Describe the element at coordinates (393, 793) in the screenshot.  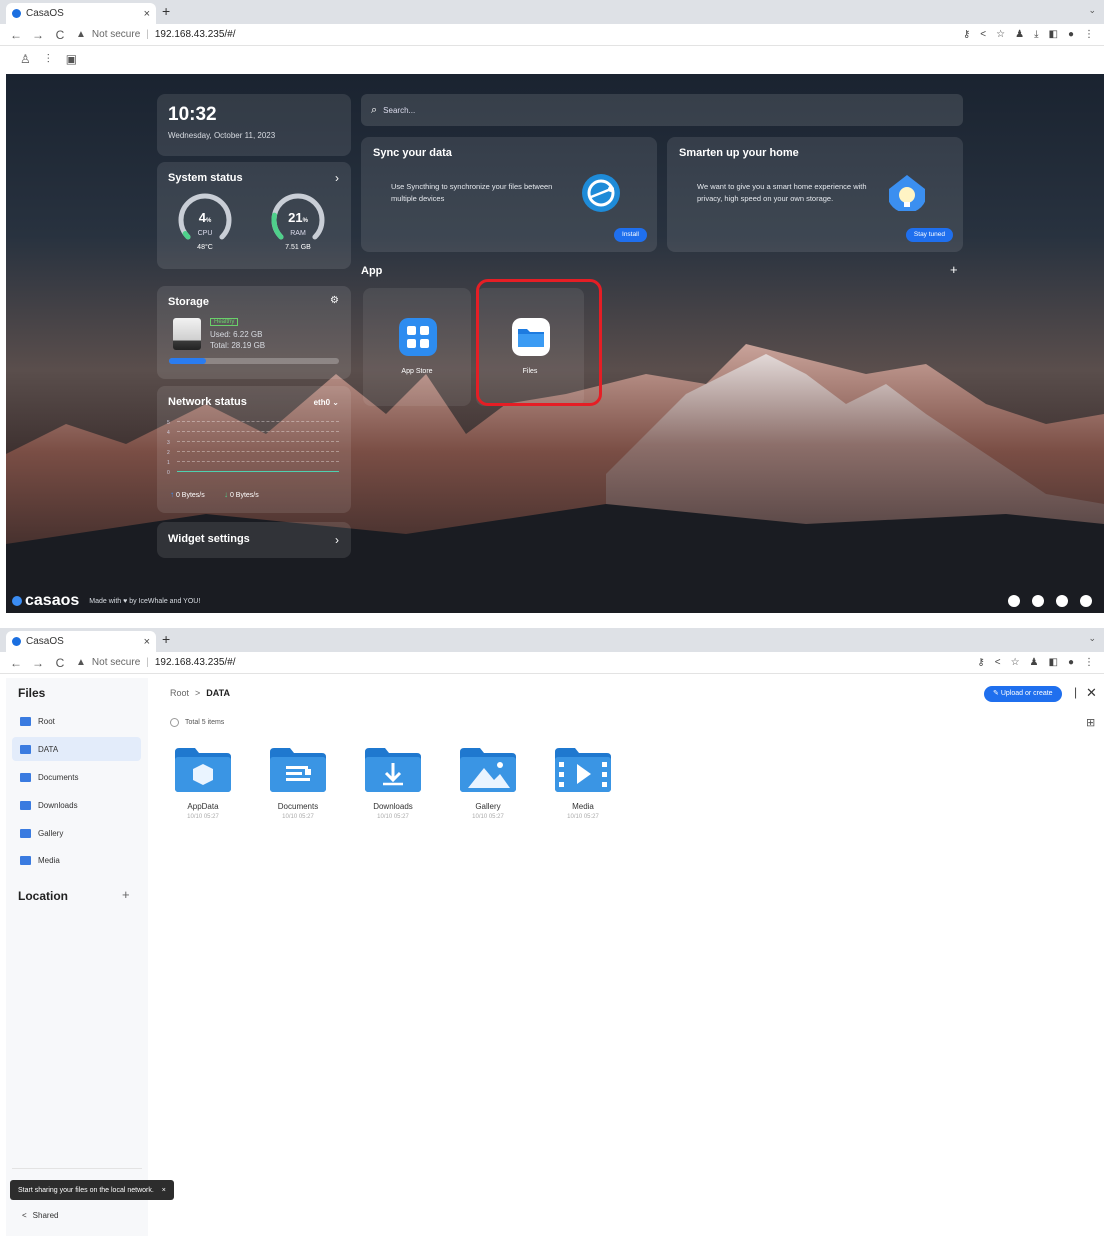
I see `folder-downloads: Downloads 10/10 05:27` at that location.